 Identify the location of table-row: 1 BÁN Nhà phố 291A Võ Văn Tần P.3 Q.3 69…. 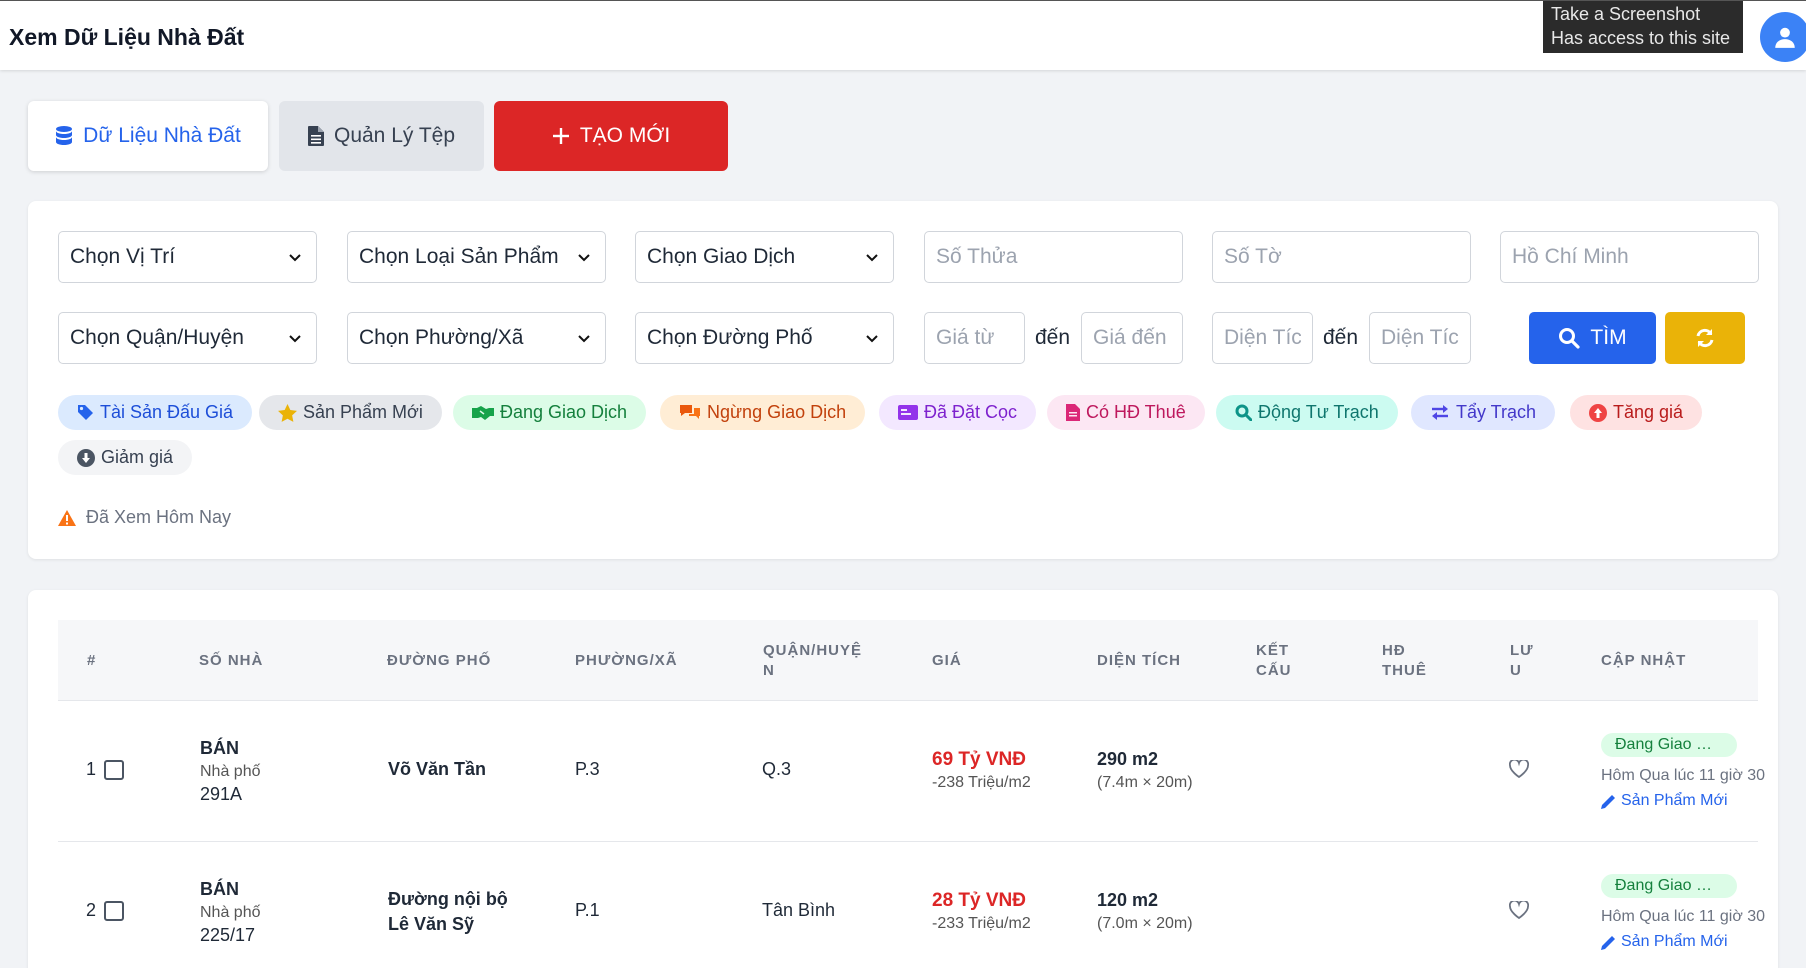
(911, 771).